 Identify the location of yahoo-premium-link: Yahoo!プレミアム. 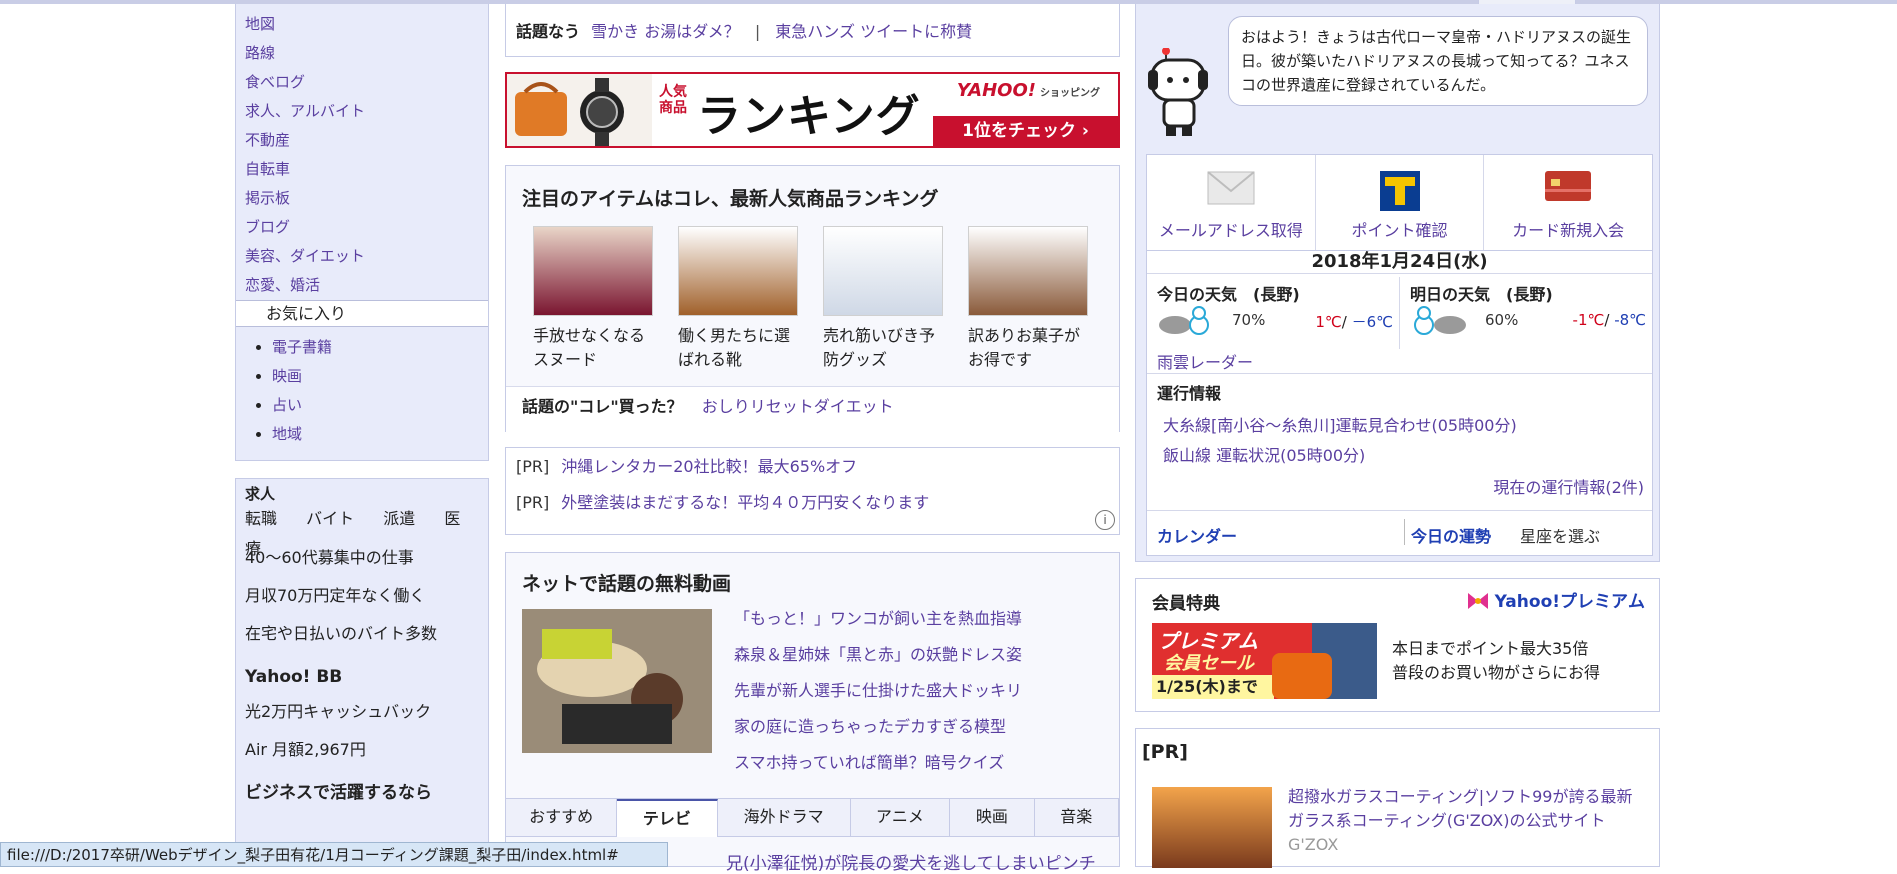
(1556, 599).